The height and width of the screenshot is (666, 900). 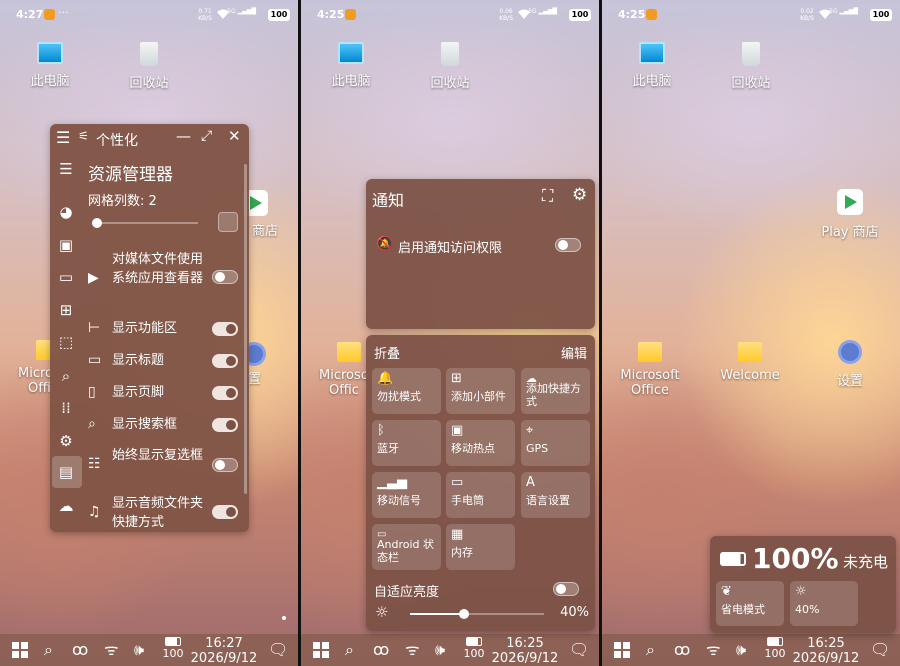 I want to click on auto-brightness-toggle, so click(x=566, y=589).